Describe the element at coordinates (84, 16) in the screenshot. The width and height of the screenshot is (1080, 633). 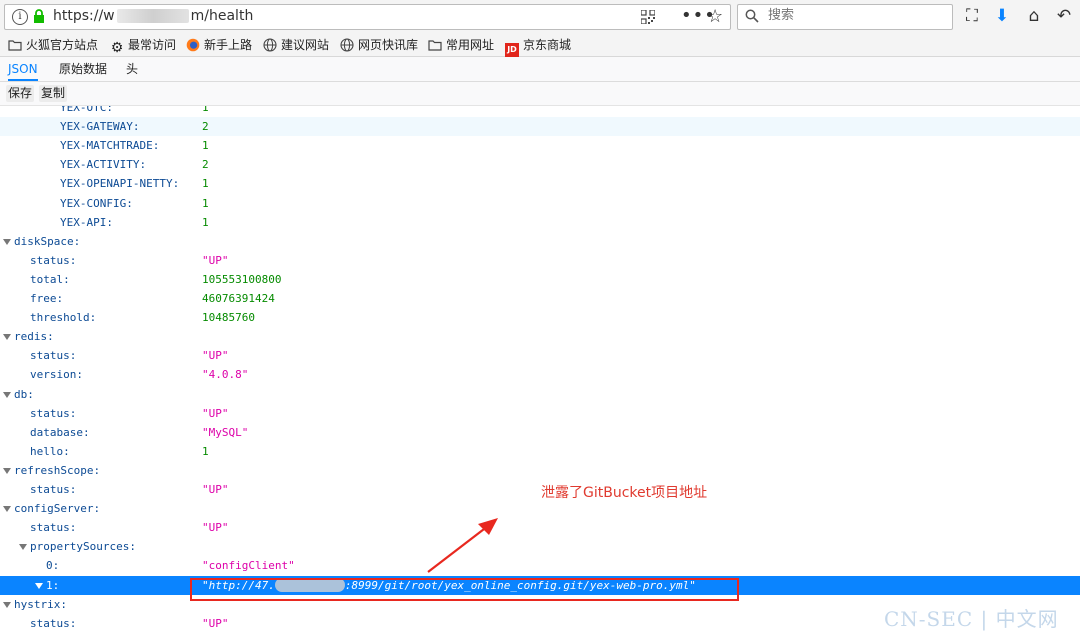
I see `url-prefix: https://w` at that location.